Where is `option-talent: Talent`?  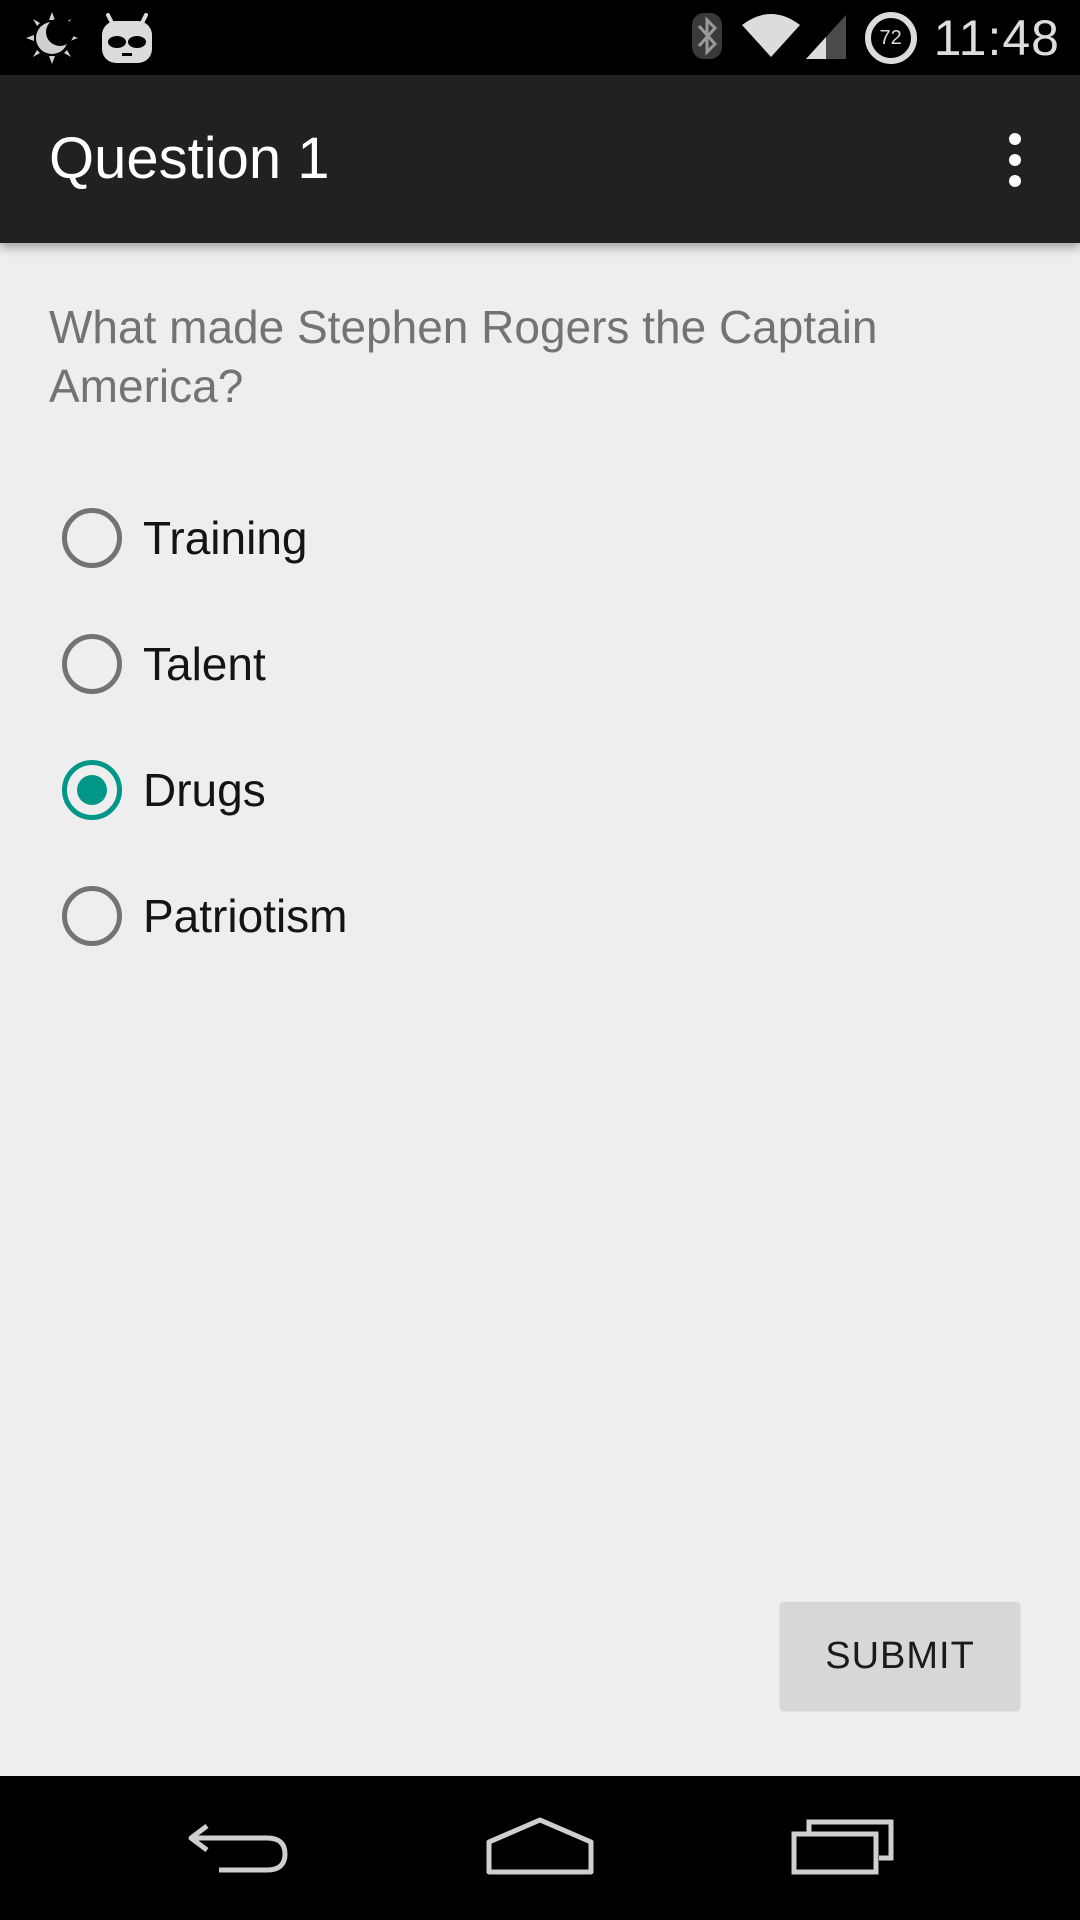
option-talent: Talent is located at coordinates (512, 664).